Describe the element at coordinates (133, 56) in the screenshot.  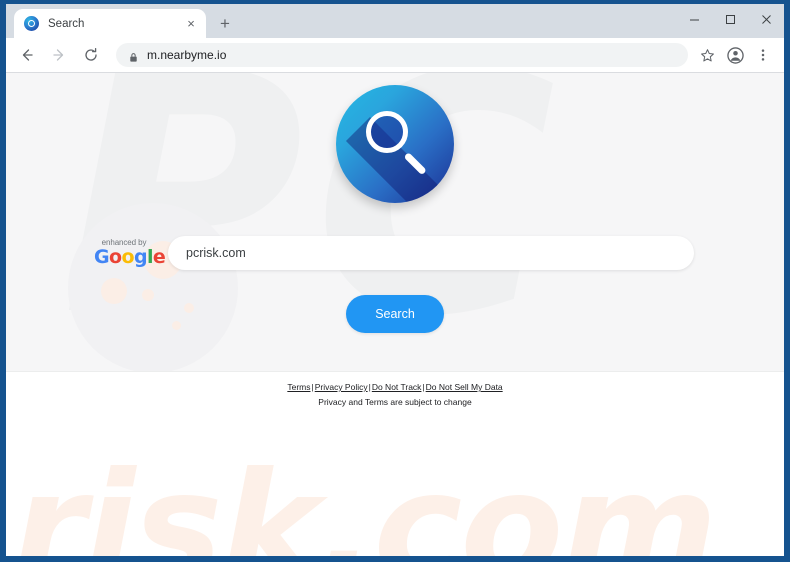
I see `lock-icon` at that location.